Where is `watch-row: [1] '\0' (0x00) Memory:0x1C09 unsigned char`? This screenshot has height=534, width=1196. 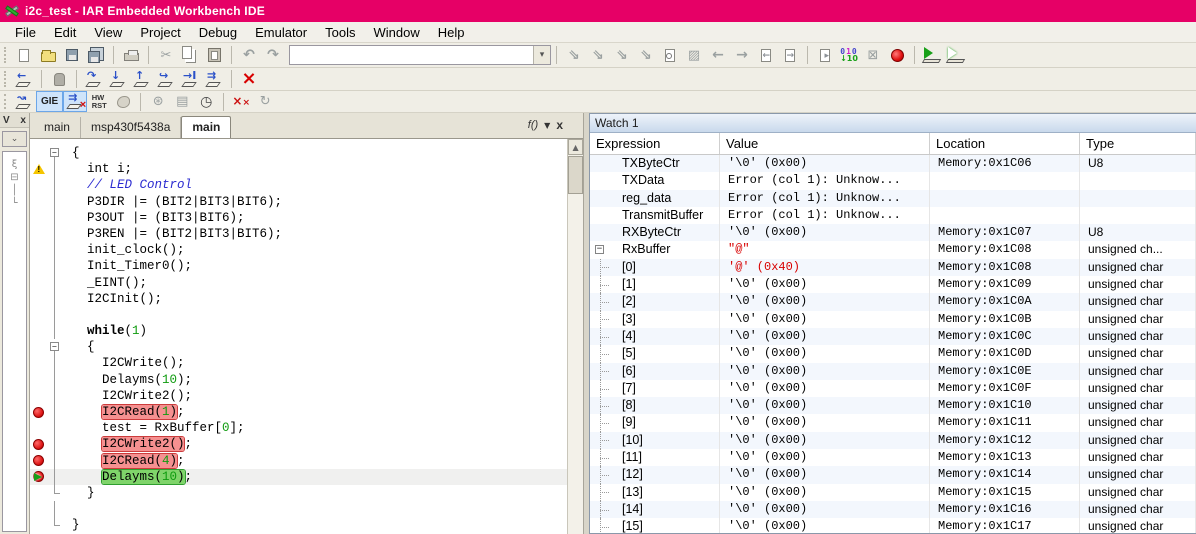 watch-row: [1] '\0' (0x00) Memory:0x1C09 unsigned char is located at coordinates (893, 285).